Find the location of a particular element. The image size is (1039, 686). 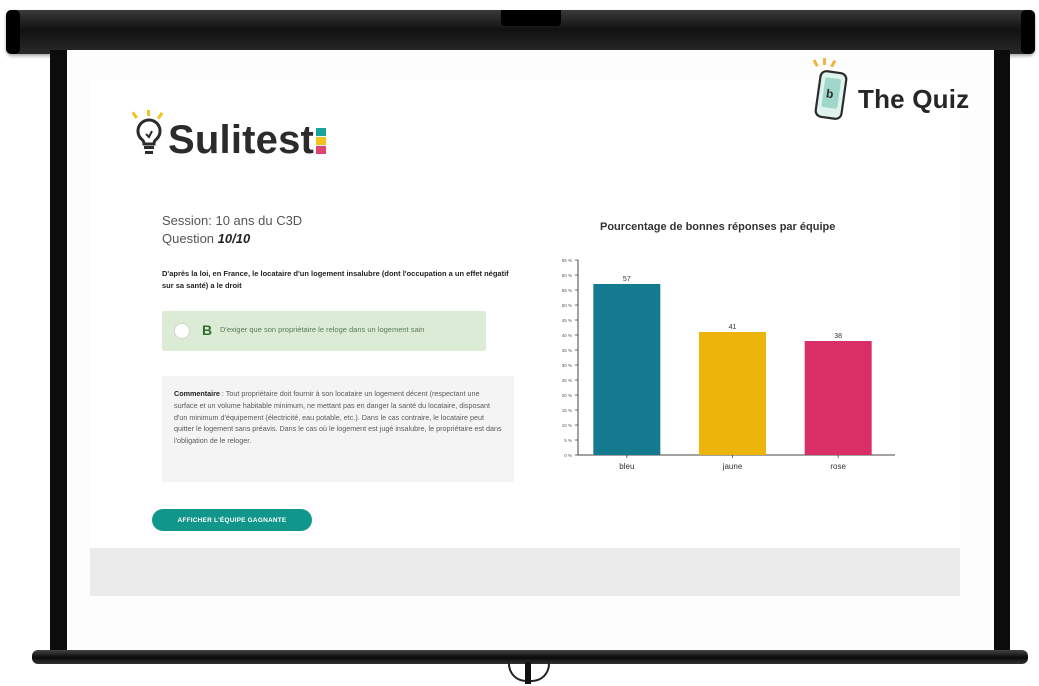

bar-jaune is located at coordinates (732, 393).